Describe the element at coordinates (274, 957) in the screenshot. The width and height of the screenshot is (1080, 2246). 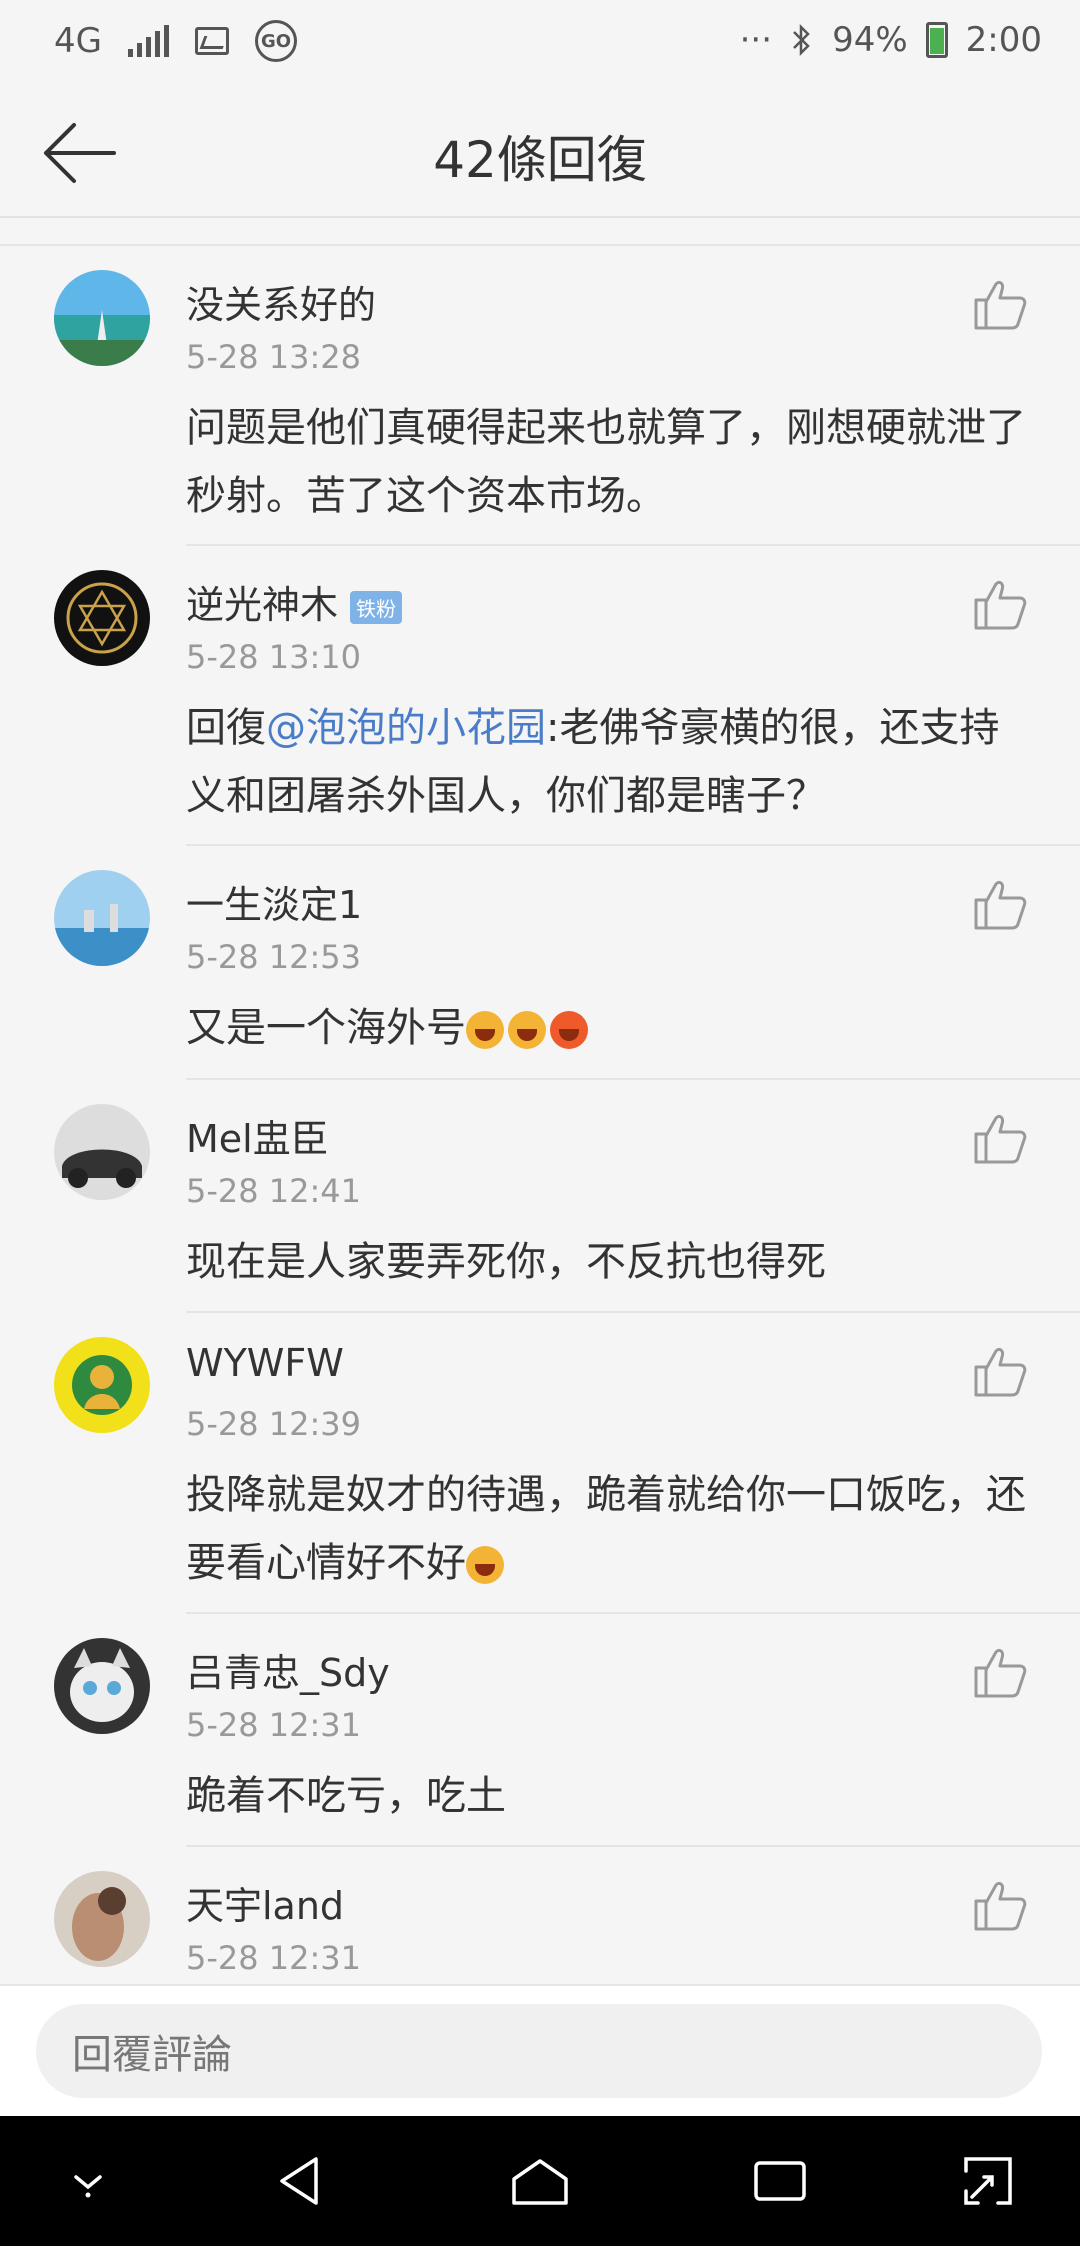
I see `comment-time: 5-28 12:53` at that location.